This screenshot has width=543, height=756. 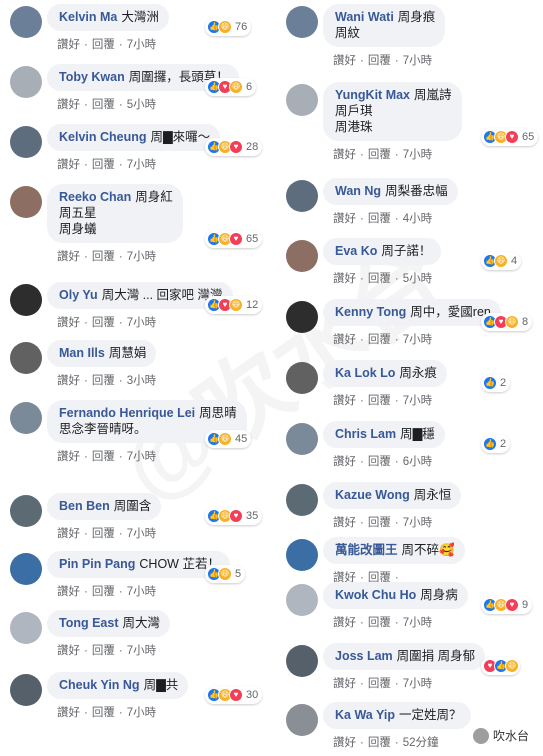 I want to click on commenter-name: Wani Wati, so click(x=364, y=17).